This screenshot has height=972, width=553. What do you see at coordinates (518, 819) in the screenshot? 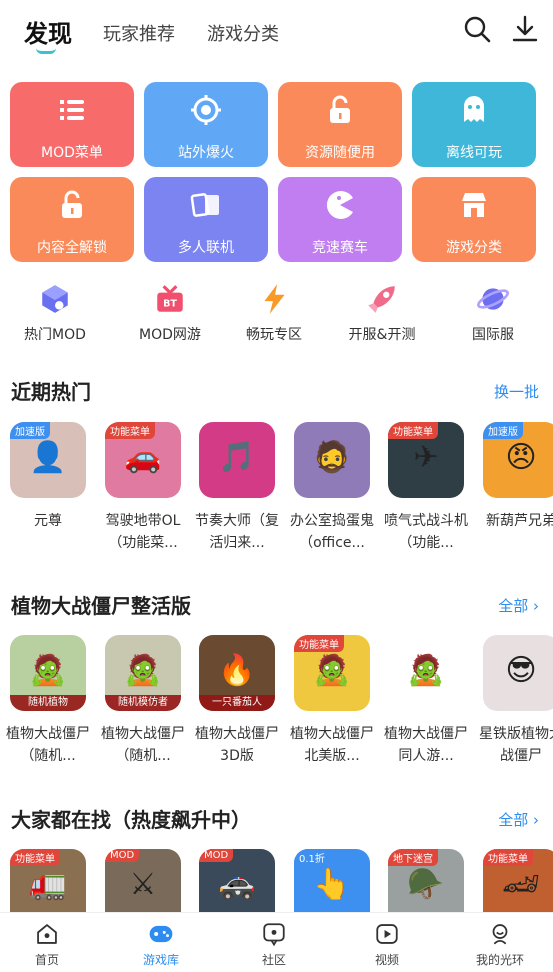
I see `view-all-trending-link: 全部 ›` at bounding box center [518, 819].